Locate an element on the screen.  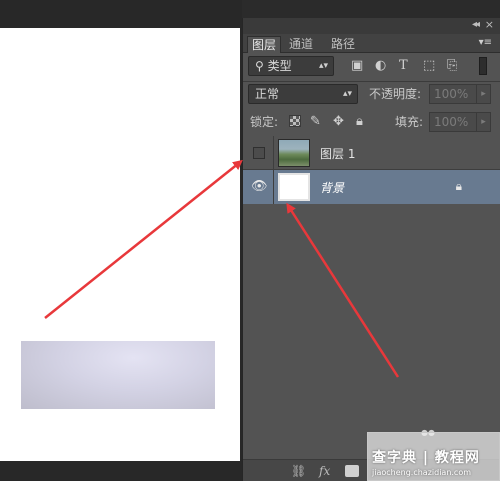
filter-type-dropdown: ⚲ 类型 ▴▾ is located at coordinates (291, 66).